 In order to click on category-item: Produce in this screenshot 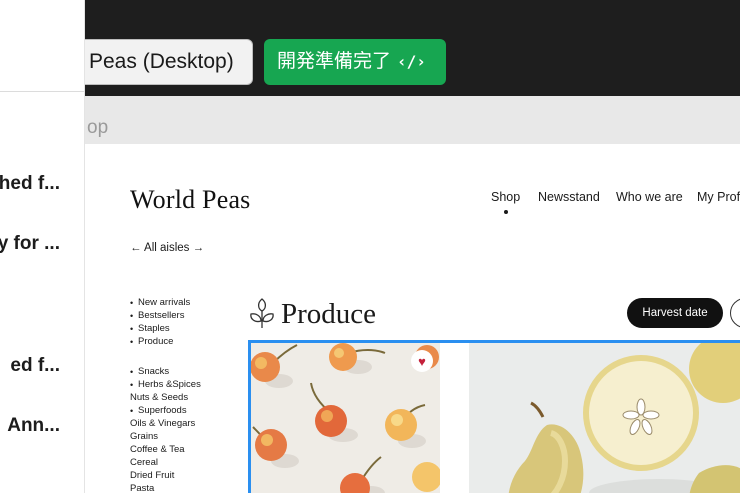, I will do `click(151, 342)`.